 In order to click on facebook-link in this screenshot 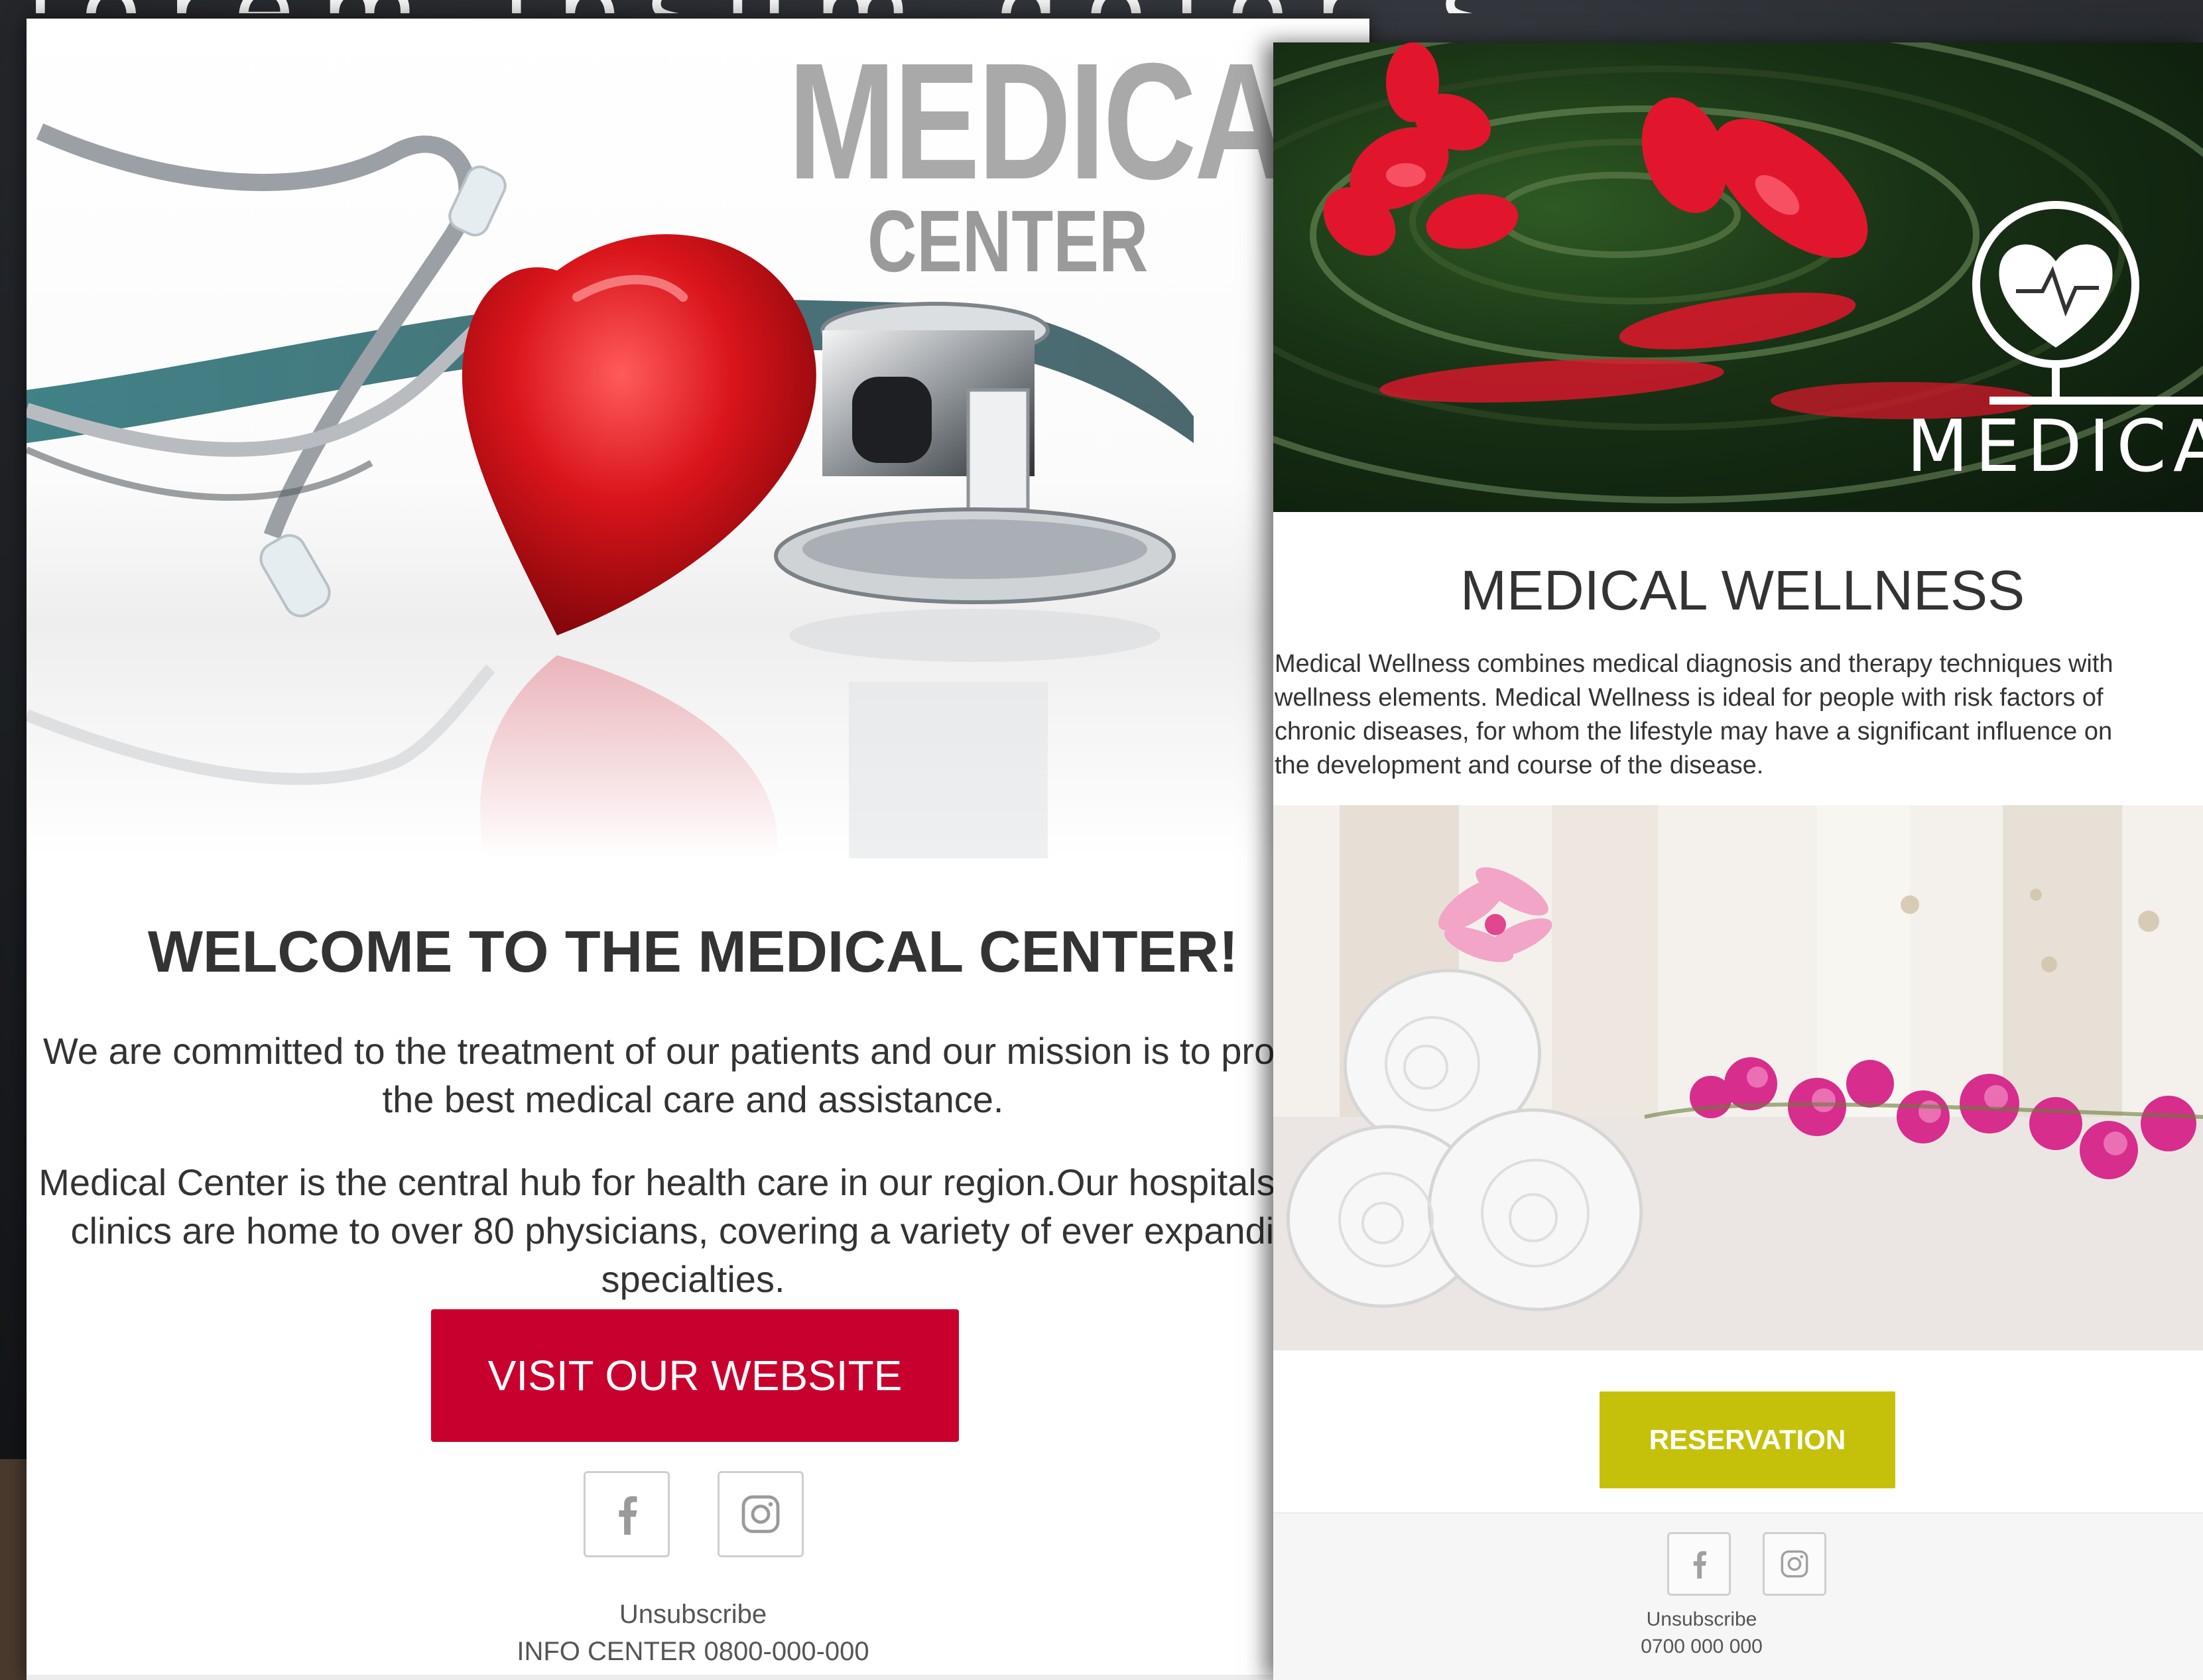, I will do `click(627, 1514)`.